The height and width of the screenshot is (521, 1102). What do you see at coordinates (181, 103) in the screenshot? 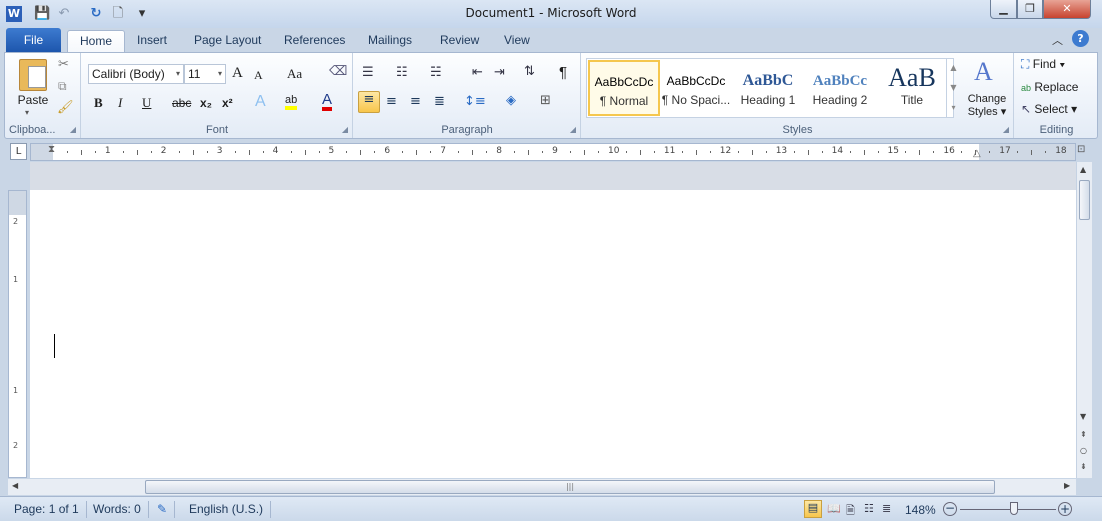
I see `strikethrough-button: abc` at bounding box center [181, 103].